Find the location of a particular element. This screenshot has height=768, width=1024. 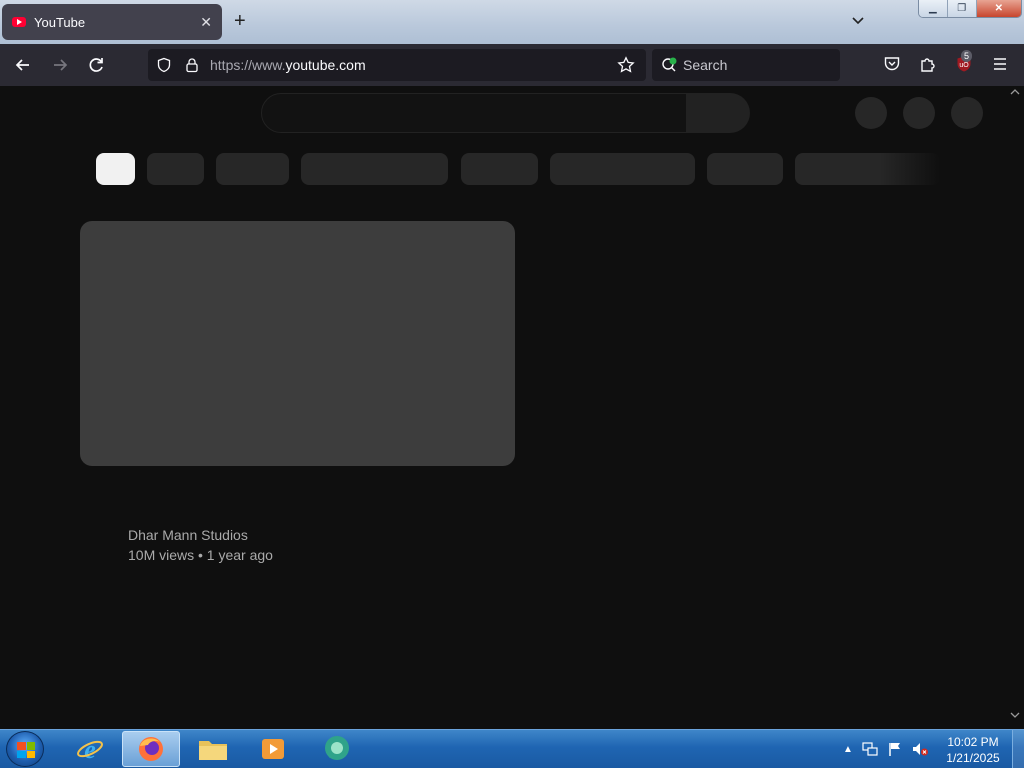

create-placeholder-circle is located at coordinates (871, 113).